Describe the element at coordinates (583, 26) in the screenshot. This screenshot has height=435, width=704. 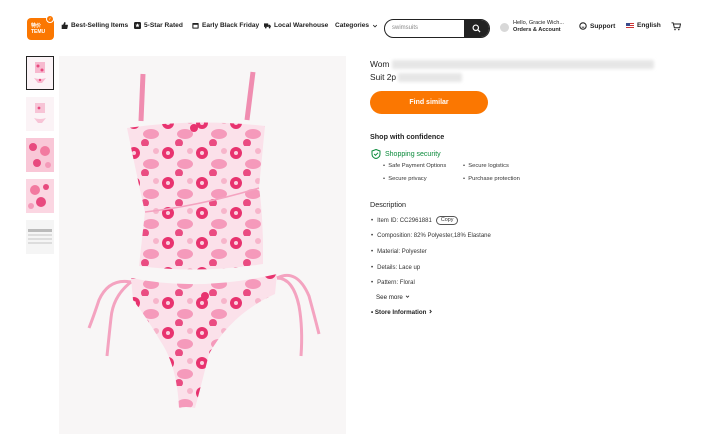
I see `headset-icon` at that location.